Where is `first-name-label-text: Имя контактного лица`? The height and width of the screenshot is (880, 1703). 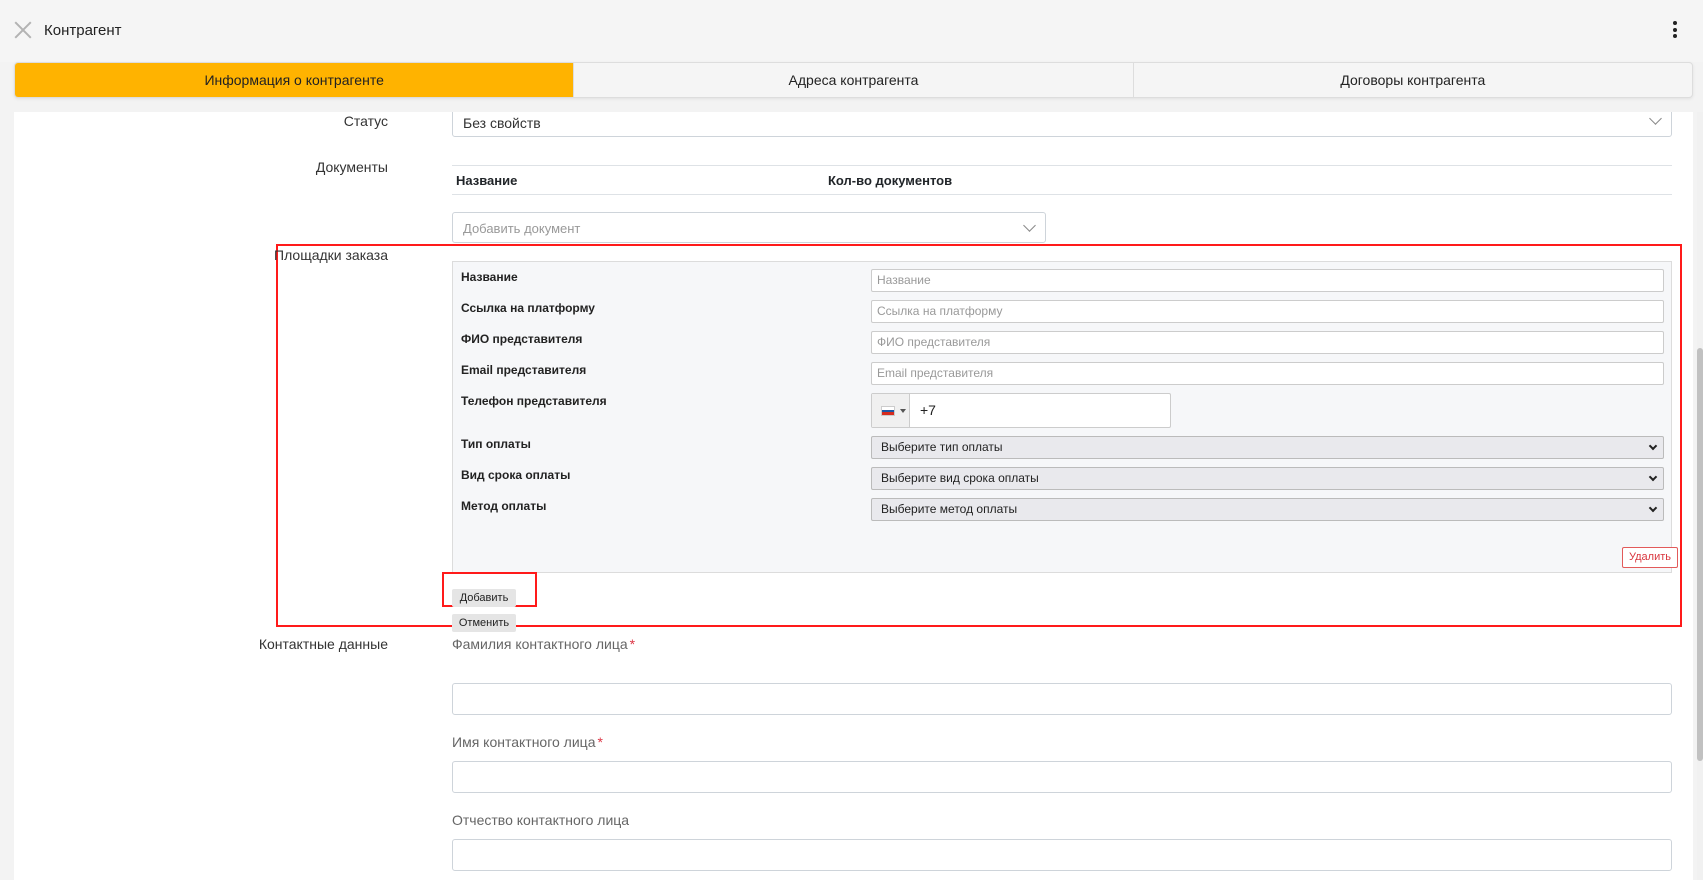 first-name-label-text: Имя контактного лица is located at coordinates (524, 742).